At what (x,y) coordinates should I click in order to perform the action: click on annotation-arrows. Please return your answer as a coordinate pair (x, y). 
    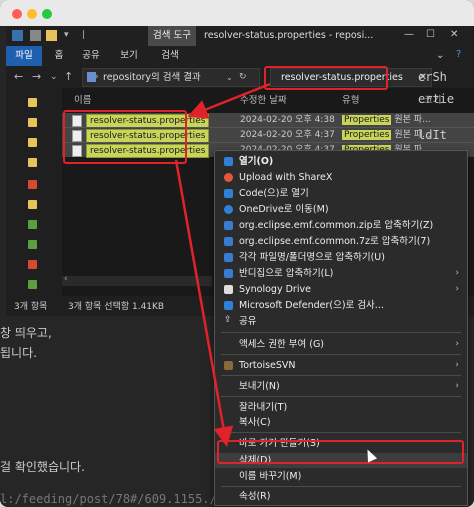
    Looking at the image, I should click on (222, 264).